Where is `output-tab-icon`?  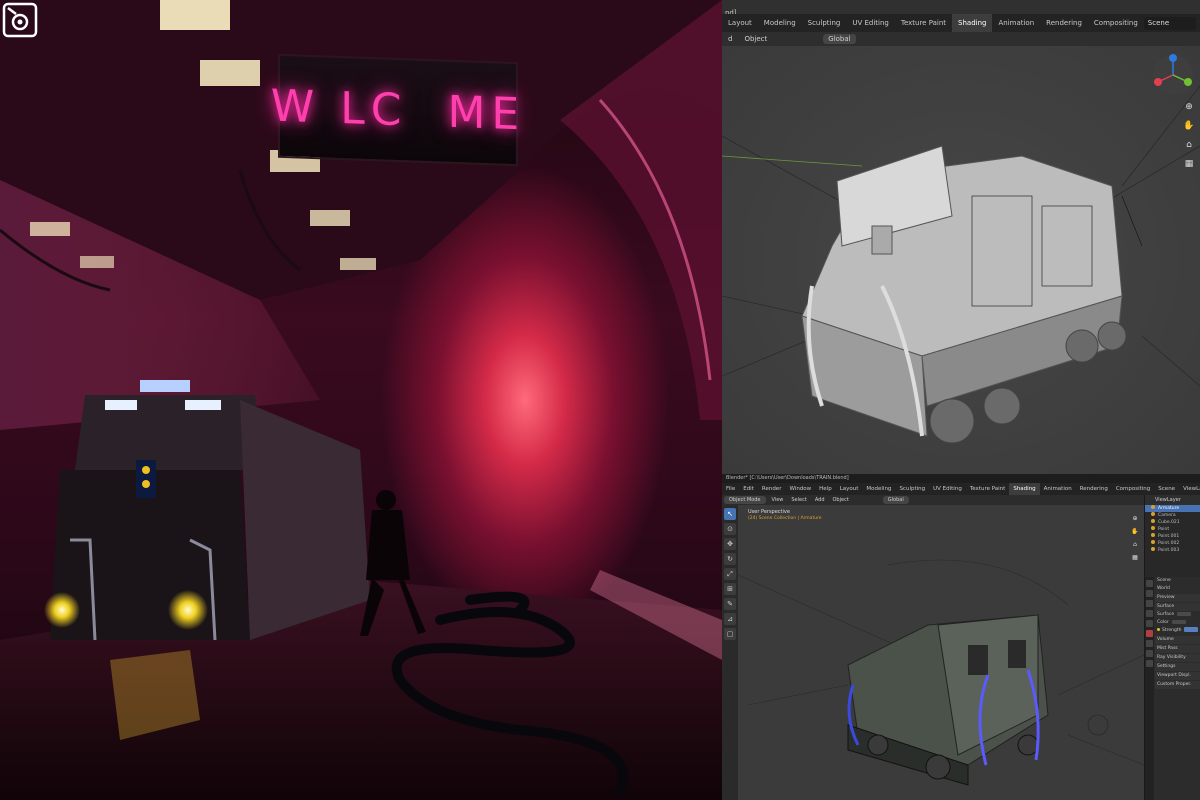 output-tab-icon is located at coordinates (1149, 603).